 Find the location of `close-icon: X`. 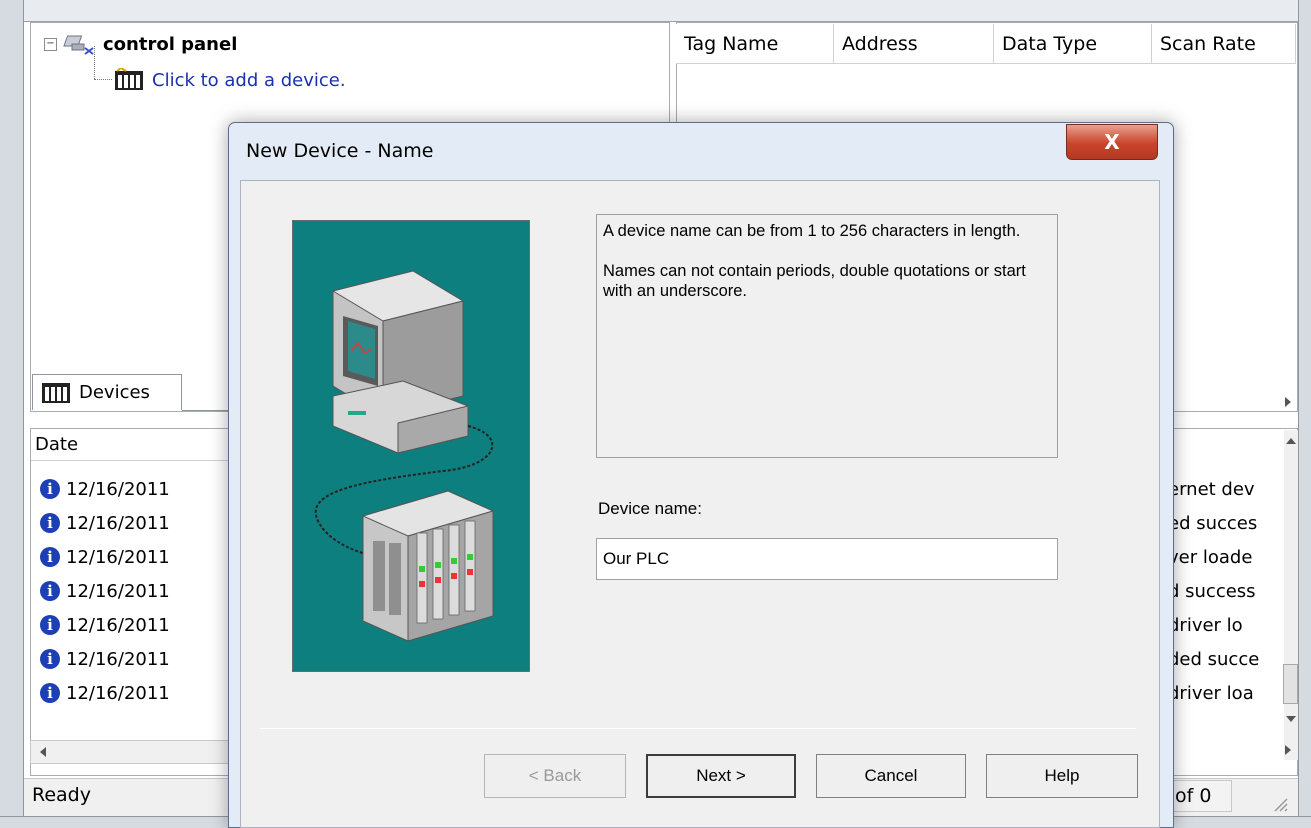

close-icon: X is located at coordinates (1112, 142).